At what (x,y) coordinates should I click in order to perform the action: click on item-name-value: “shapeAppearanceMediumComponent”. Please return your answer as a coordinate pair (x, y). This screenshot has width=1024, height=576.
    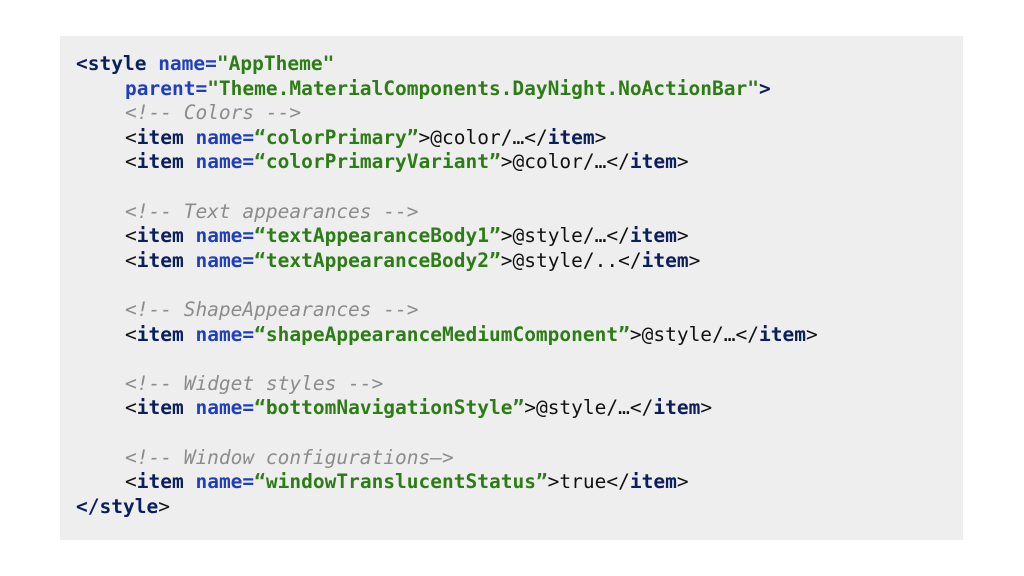
    Looking at the image, I should click on (442, 334).